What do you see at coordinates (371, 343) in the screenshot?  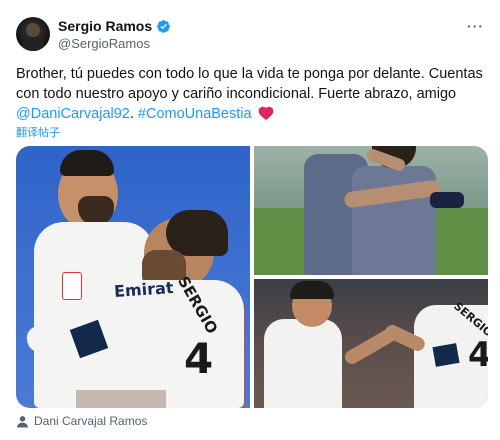 I see `photo-3: SERGIO 4` at bounding box center [371, 343].